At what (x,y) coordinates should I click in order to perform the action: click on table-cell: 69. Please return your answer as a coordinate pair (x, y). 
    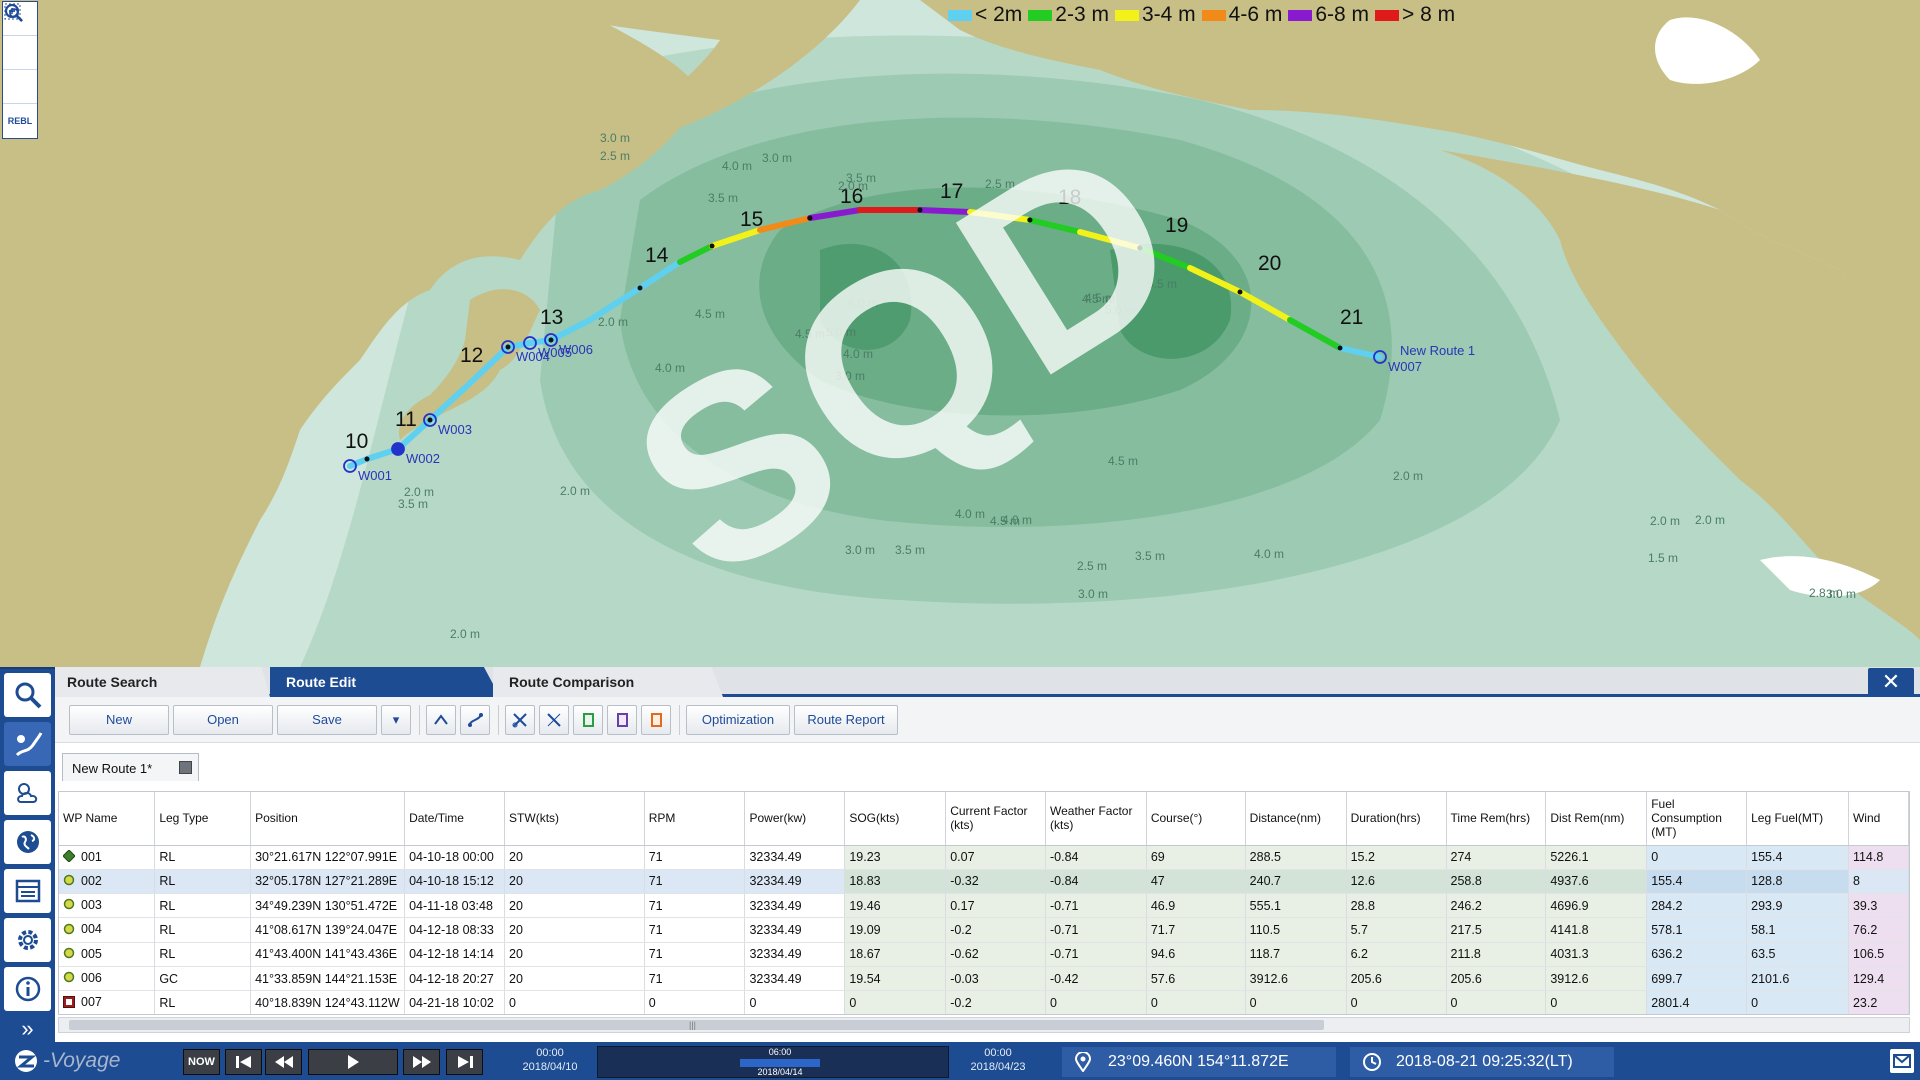
    Looking at the image, I should click on (1196, 857).